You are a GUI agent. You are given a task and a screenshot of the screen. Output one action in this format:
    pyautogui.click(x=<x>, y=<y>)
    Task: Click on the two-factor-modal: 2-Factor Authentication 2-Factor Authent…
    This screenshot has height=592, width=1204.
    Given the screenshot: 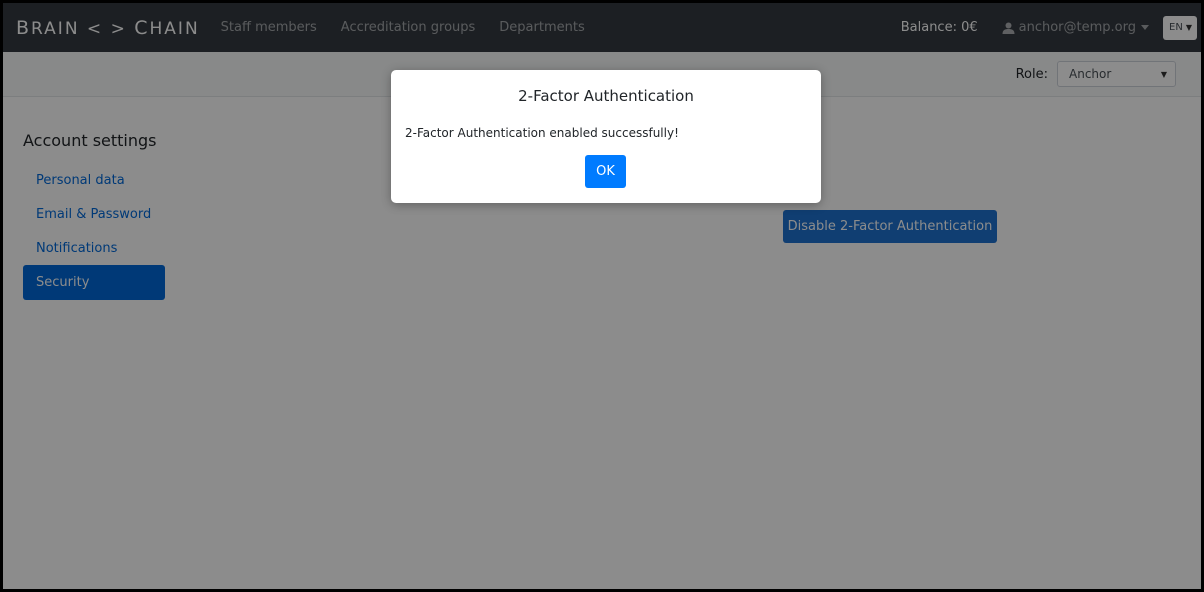 What is the action you would take?
    pyautogui.click(x=606, y=136)
    